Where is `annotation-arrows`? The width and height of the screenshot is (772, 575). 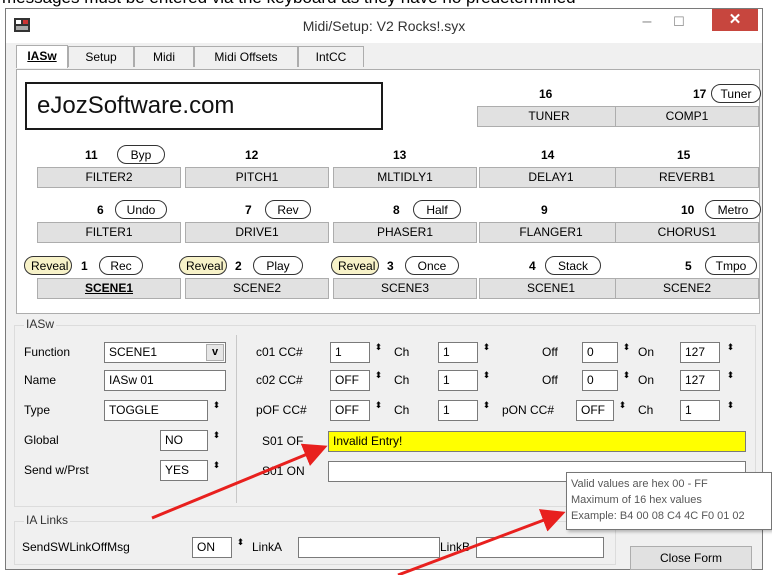 annotation-arrows is located at coordinates (358, 509).